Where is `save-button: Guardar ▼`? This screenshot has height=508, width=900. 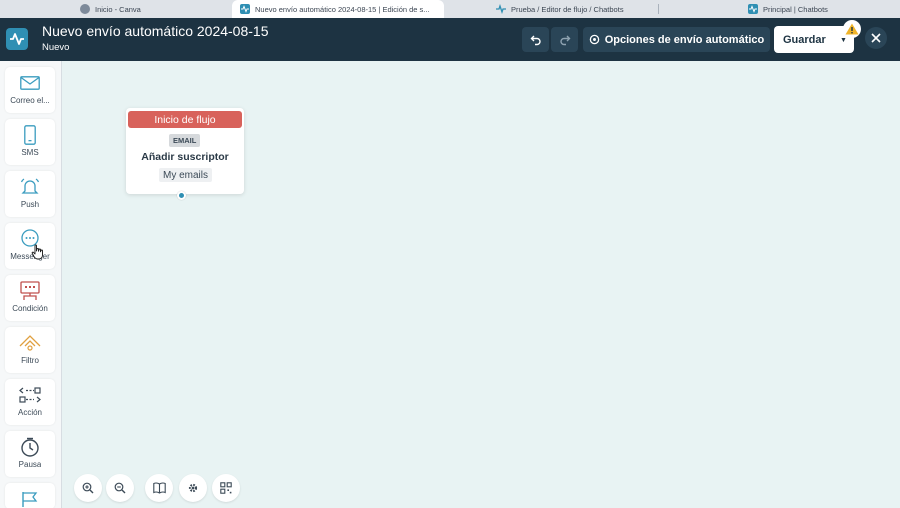
save-button: Guardar ▼ is located at coordinates (814, 39).